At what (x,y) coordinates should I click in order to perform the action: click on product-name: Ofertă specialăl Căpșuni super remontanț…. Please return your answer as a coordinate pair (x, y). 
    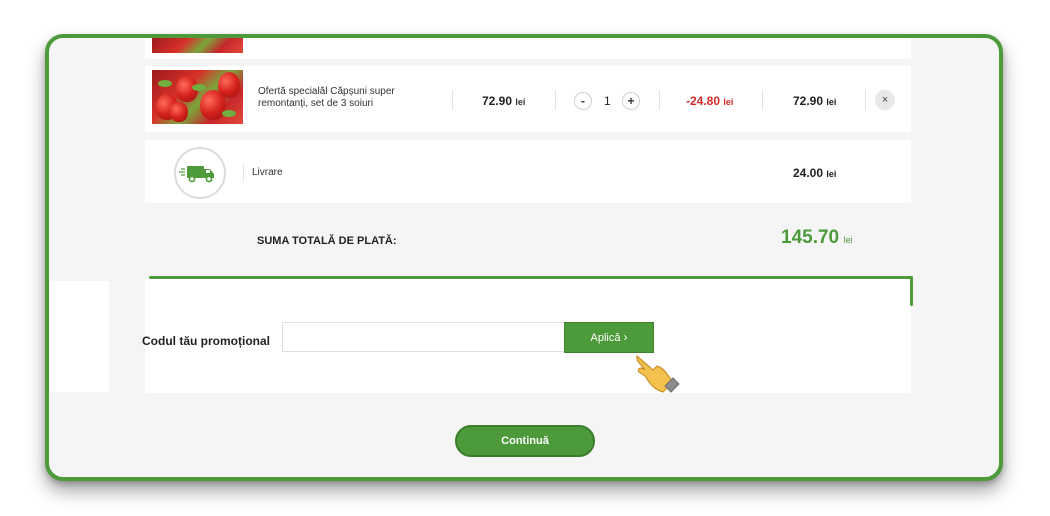
    Looking at the image, I should click on (326, 98).